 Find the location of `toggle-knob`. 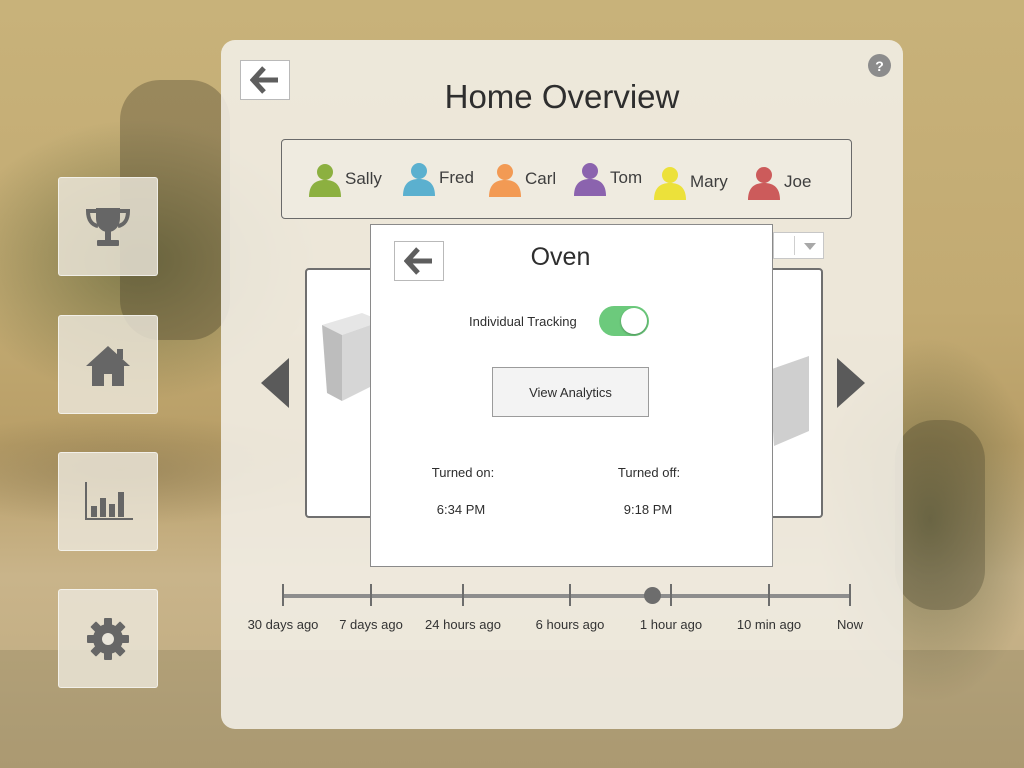

toggle-knob is located at coordinates (634, 321).